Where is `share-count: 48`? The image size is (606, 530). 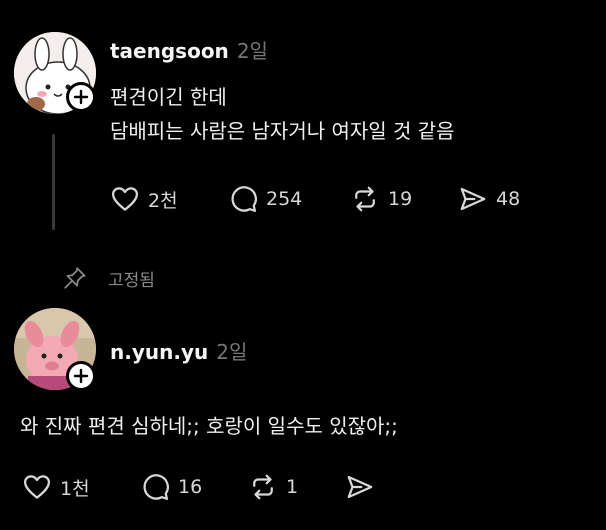
share-count: 48 is located at coordinates (508, 199).